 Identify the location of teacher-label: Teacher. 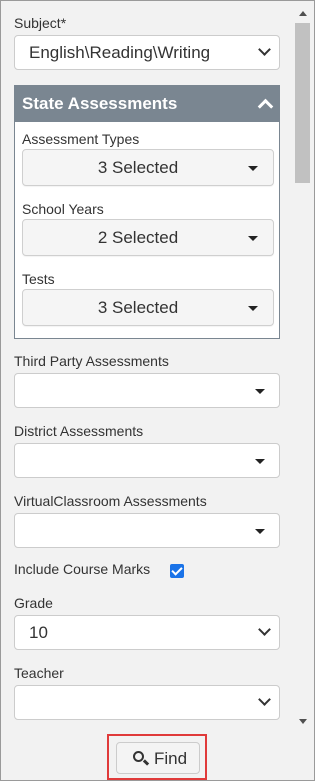
(39, 673).